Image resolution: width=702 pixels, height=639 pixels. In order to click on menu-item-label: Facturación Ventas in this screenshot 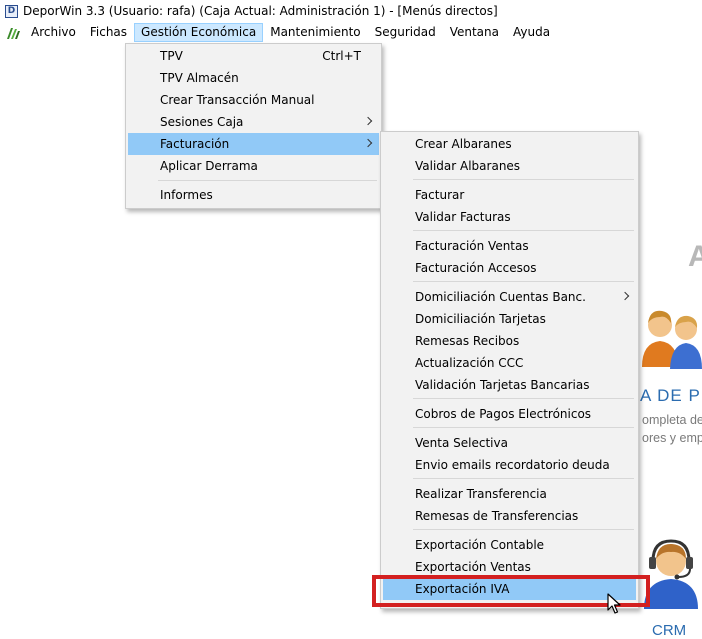, I will do `click(472, 246)`.